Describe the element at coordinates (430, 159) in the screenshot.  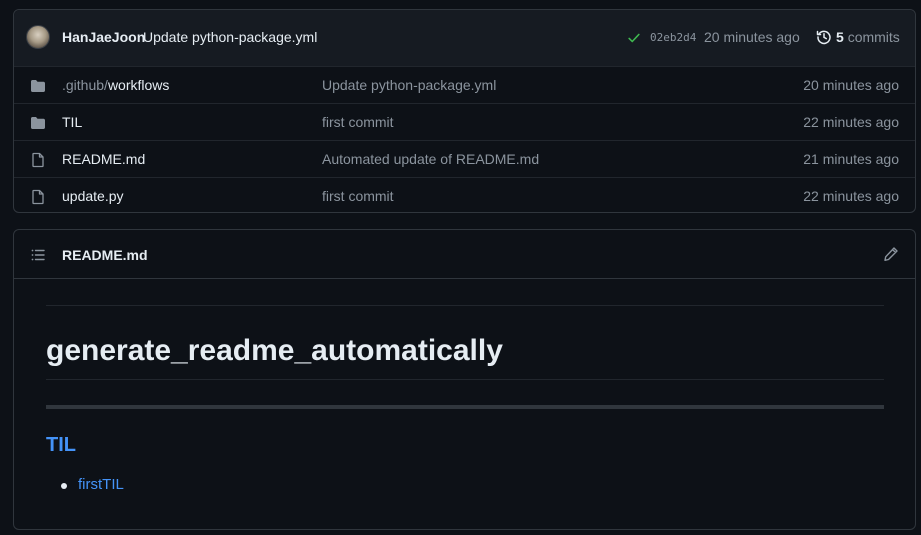
I see `file-commit-message: Automated update of README.md` at that location.